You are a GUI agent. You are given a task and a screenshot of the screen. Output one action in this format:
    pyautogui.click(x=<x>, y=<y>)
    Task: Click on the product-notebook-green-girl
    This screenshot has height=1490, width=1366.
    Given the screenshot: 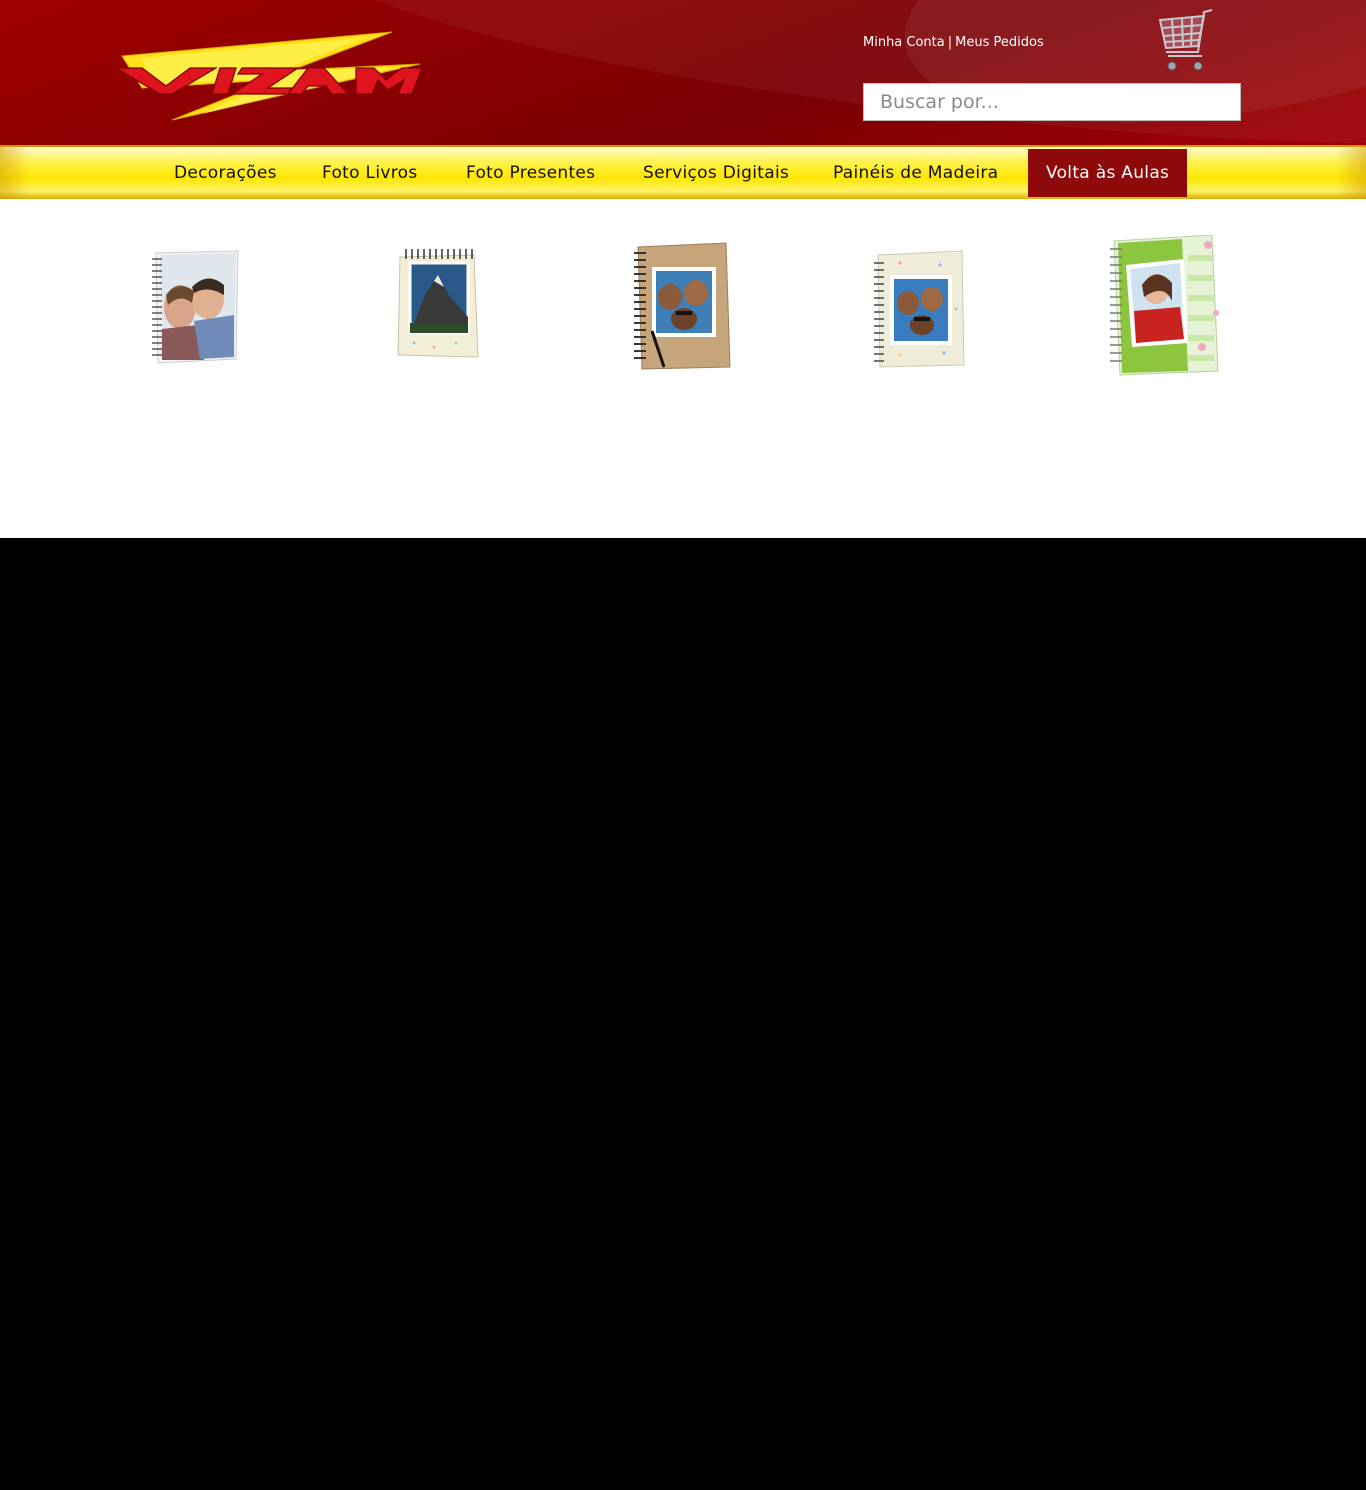 What is the action you would take?
    pyautogui.click(x=1164, y=307)
    